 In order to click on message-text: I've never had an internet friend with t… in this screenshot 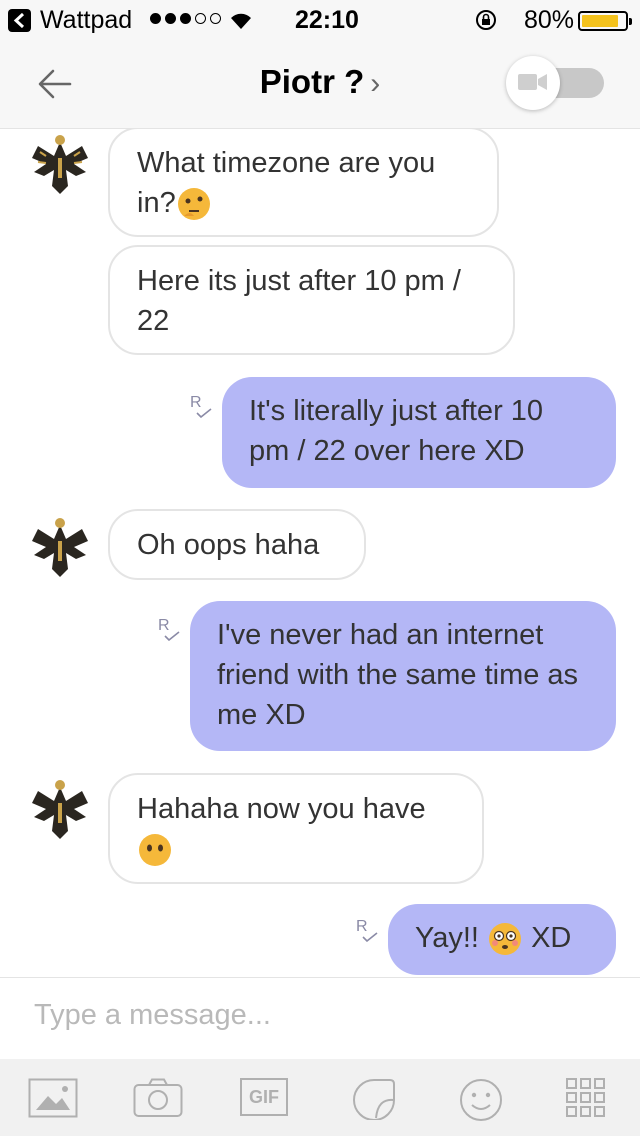, I will do `click(398, 675)`.